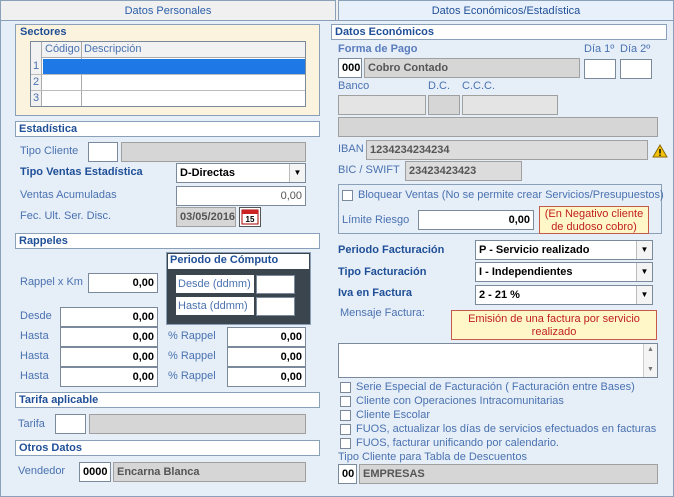  What do you see at coordinates (378, 49) in the screenshot?
I see `forma-pago-label: Forma de Pago` at bounding box center [378, 49].